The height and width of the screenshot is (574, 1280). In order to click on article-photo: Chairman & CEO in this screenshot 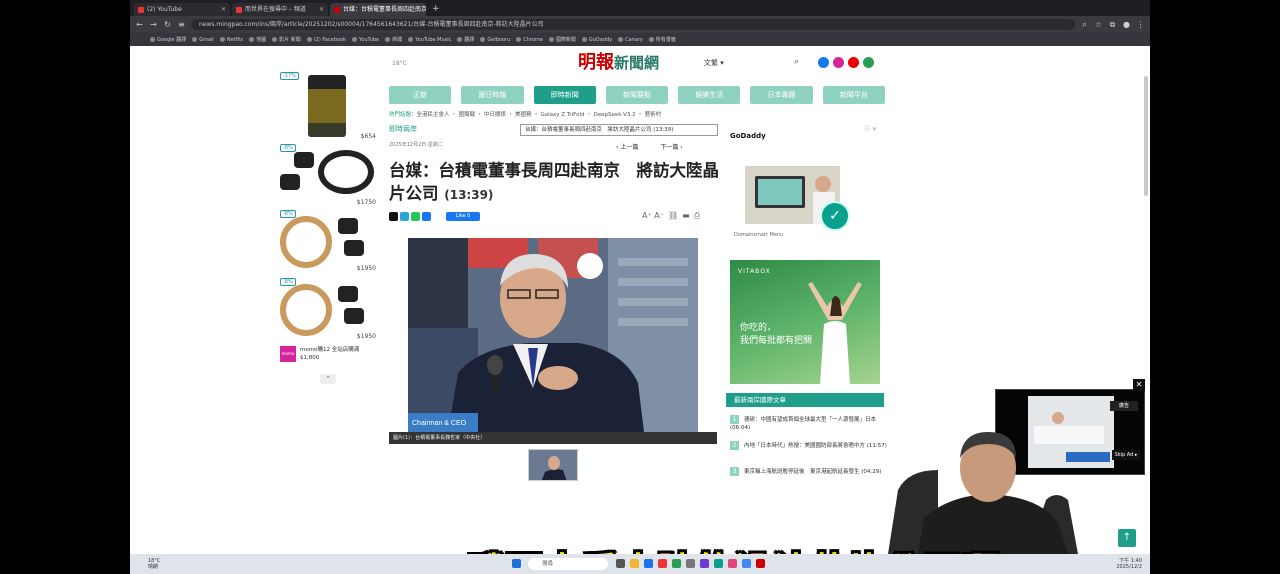, I will do `click(553, 335)`.